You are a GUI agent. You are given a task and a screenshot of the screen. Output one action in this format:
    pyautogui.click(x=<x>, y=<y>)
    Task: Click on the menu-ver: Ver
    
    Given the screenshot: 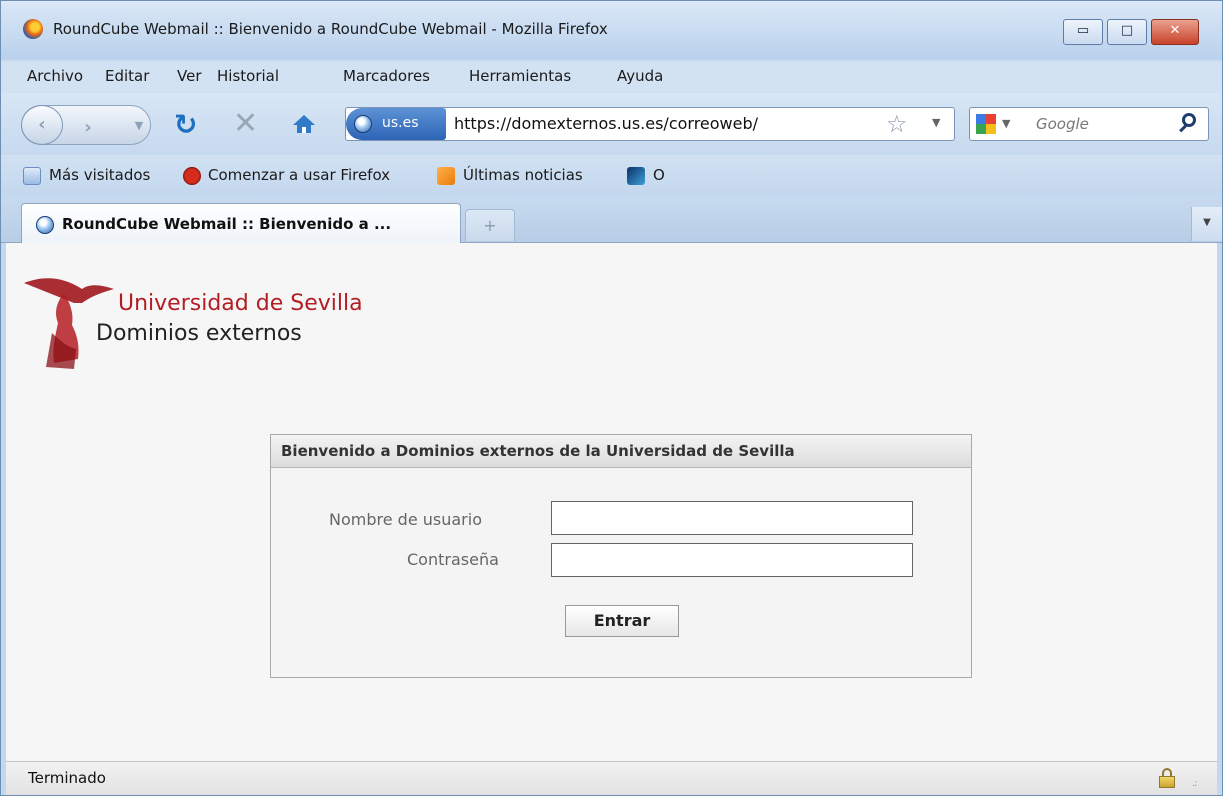 What is the action you would take?
    pyautogui.click(x=189, y=76)
    